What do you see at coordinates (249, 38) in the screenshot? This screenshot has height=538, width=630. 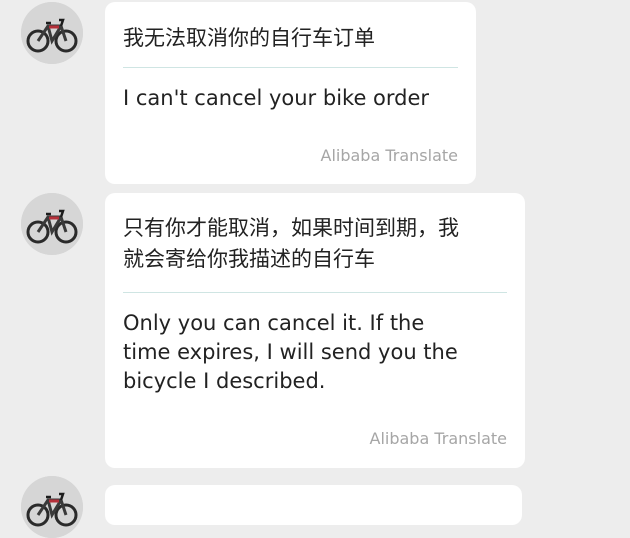 I see `original-text: 我无法取消你的自行车订单` at bounding box center [249, 38].